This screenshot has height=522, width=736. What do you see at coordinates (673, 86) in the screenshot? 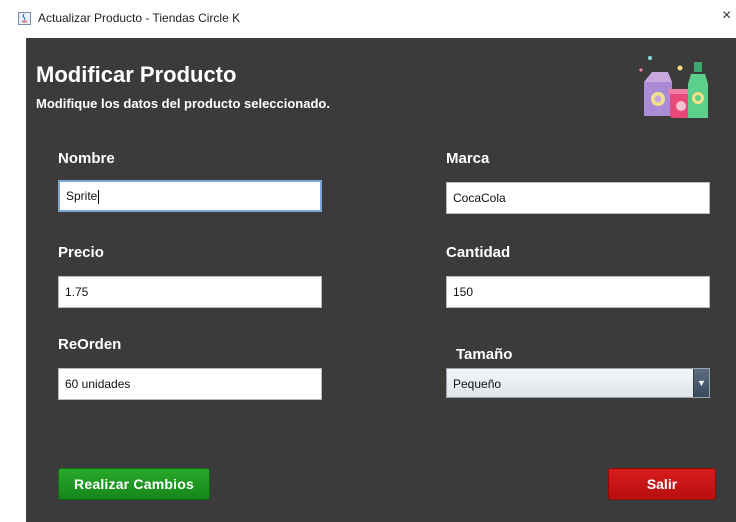
I see `products-icon` at bounding box center [673, 86].